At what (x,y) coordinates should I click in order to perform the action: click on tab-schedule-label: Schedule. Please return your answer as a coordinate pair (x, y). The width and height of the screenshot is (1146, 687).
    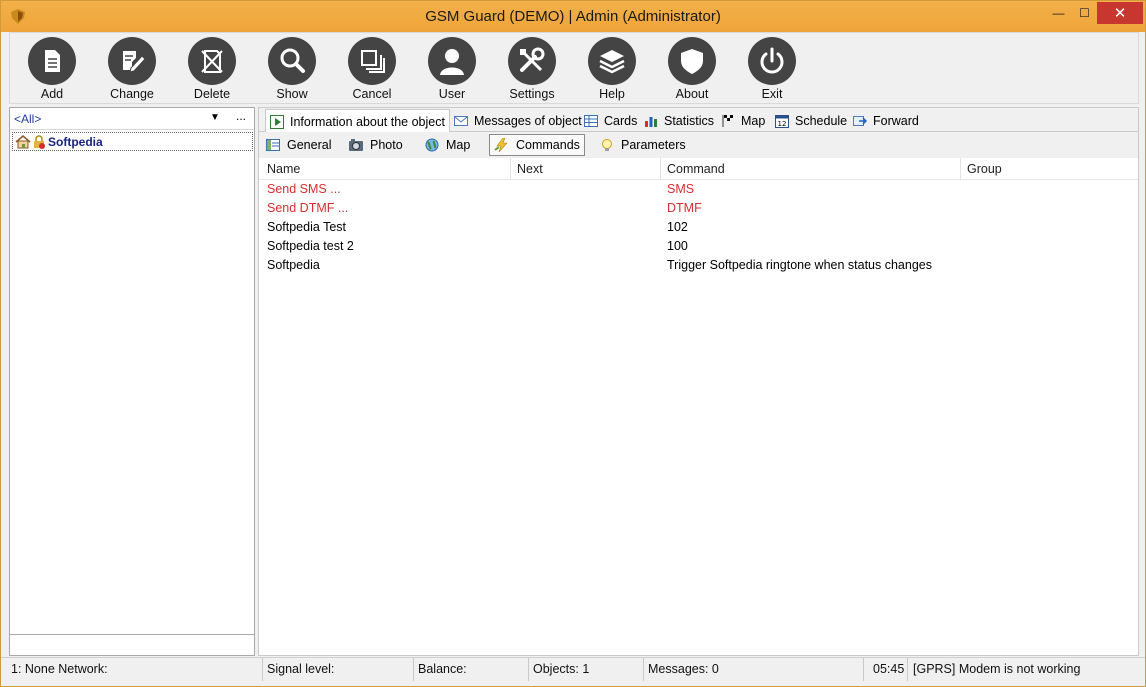
    Looking at the image, I should click on (821, 121).